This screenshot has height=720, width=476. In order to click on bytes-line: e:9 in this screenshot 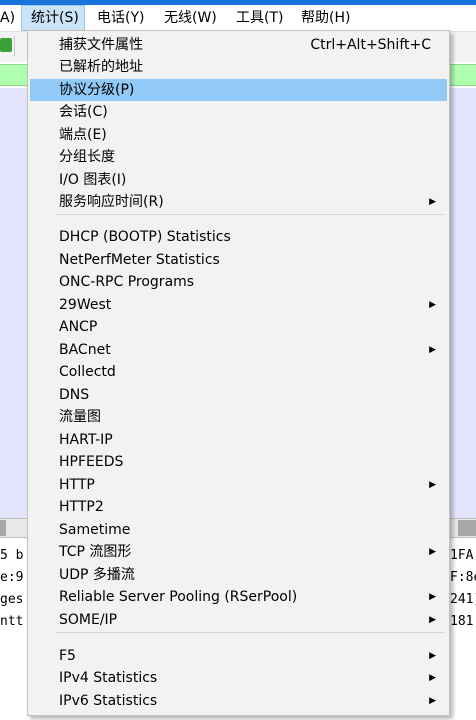, I will do `click(12, 577)`.